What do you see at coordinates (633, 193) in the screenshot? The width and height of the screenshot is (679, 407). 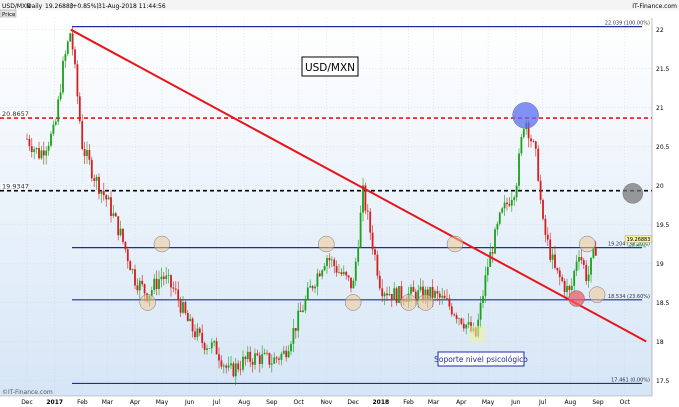 I see `target-circle-gray` at bounding box center [633, 193].